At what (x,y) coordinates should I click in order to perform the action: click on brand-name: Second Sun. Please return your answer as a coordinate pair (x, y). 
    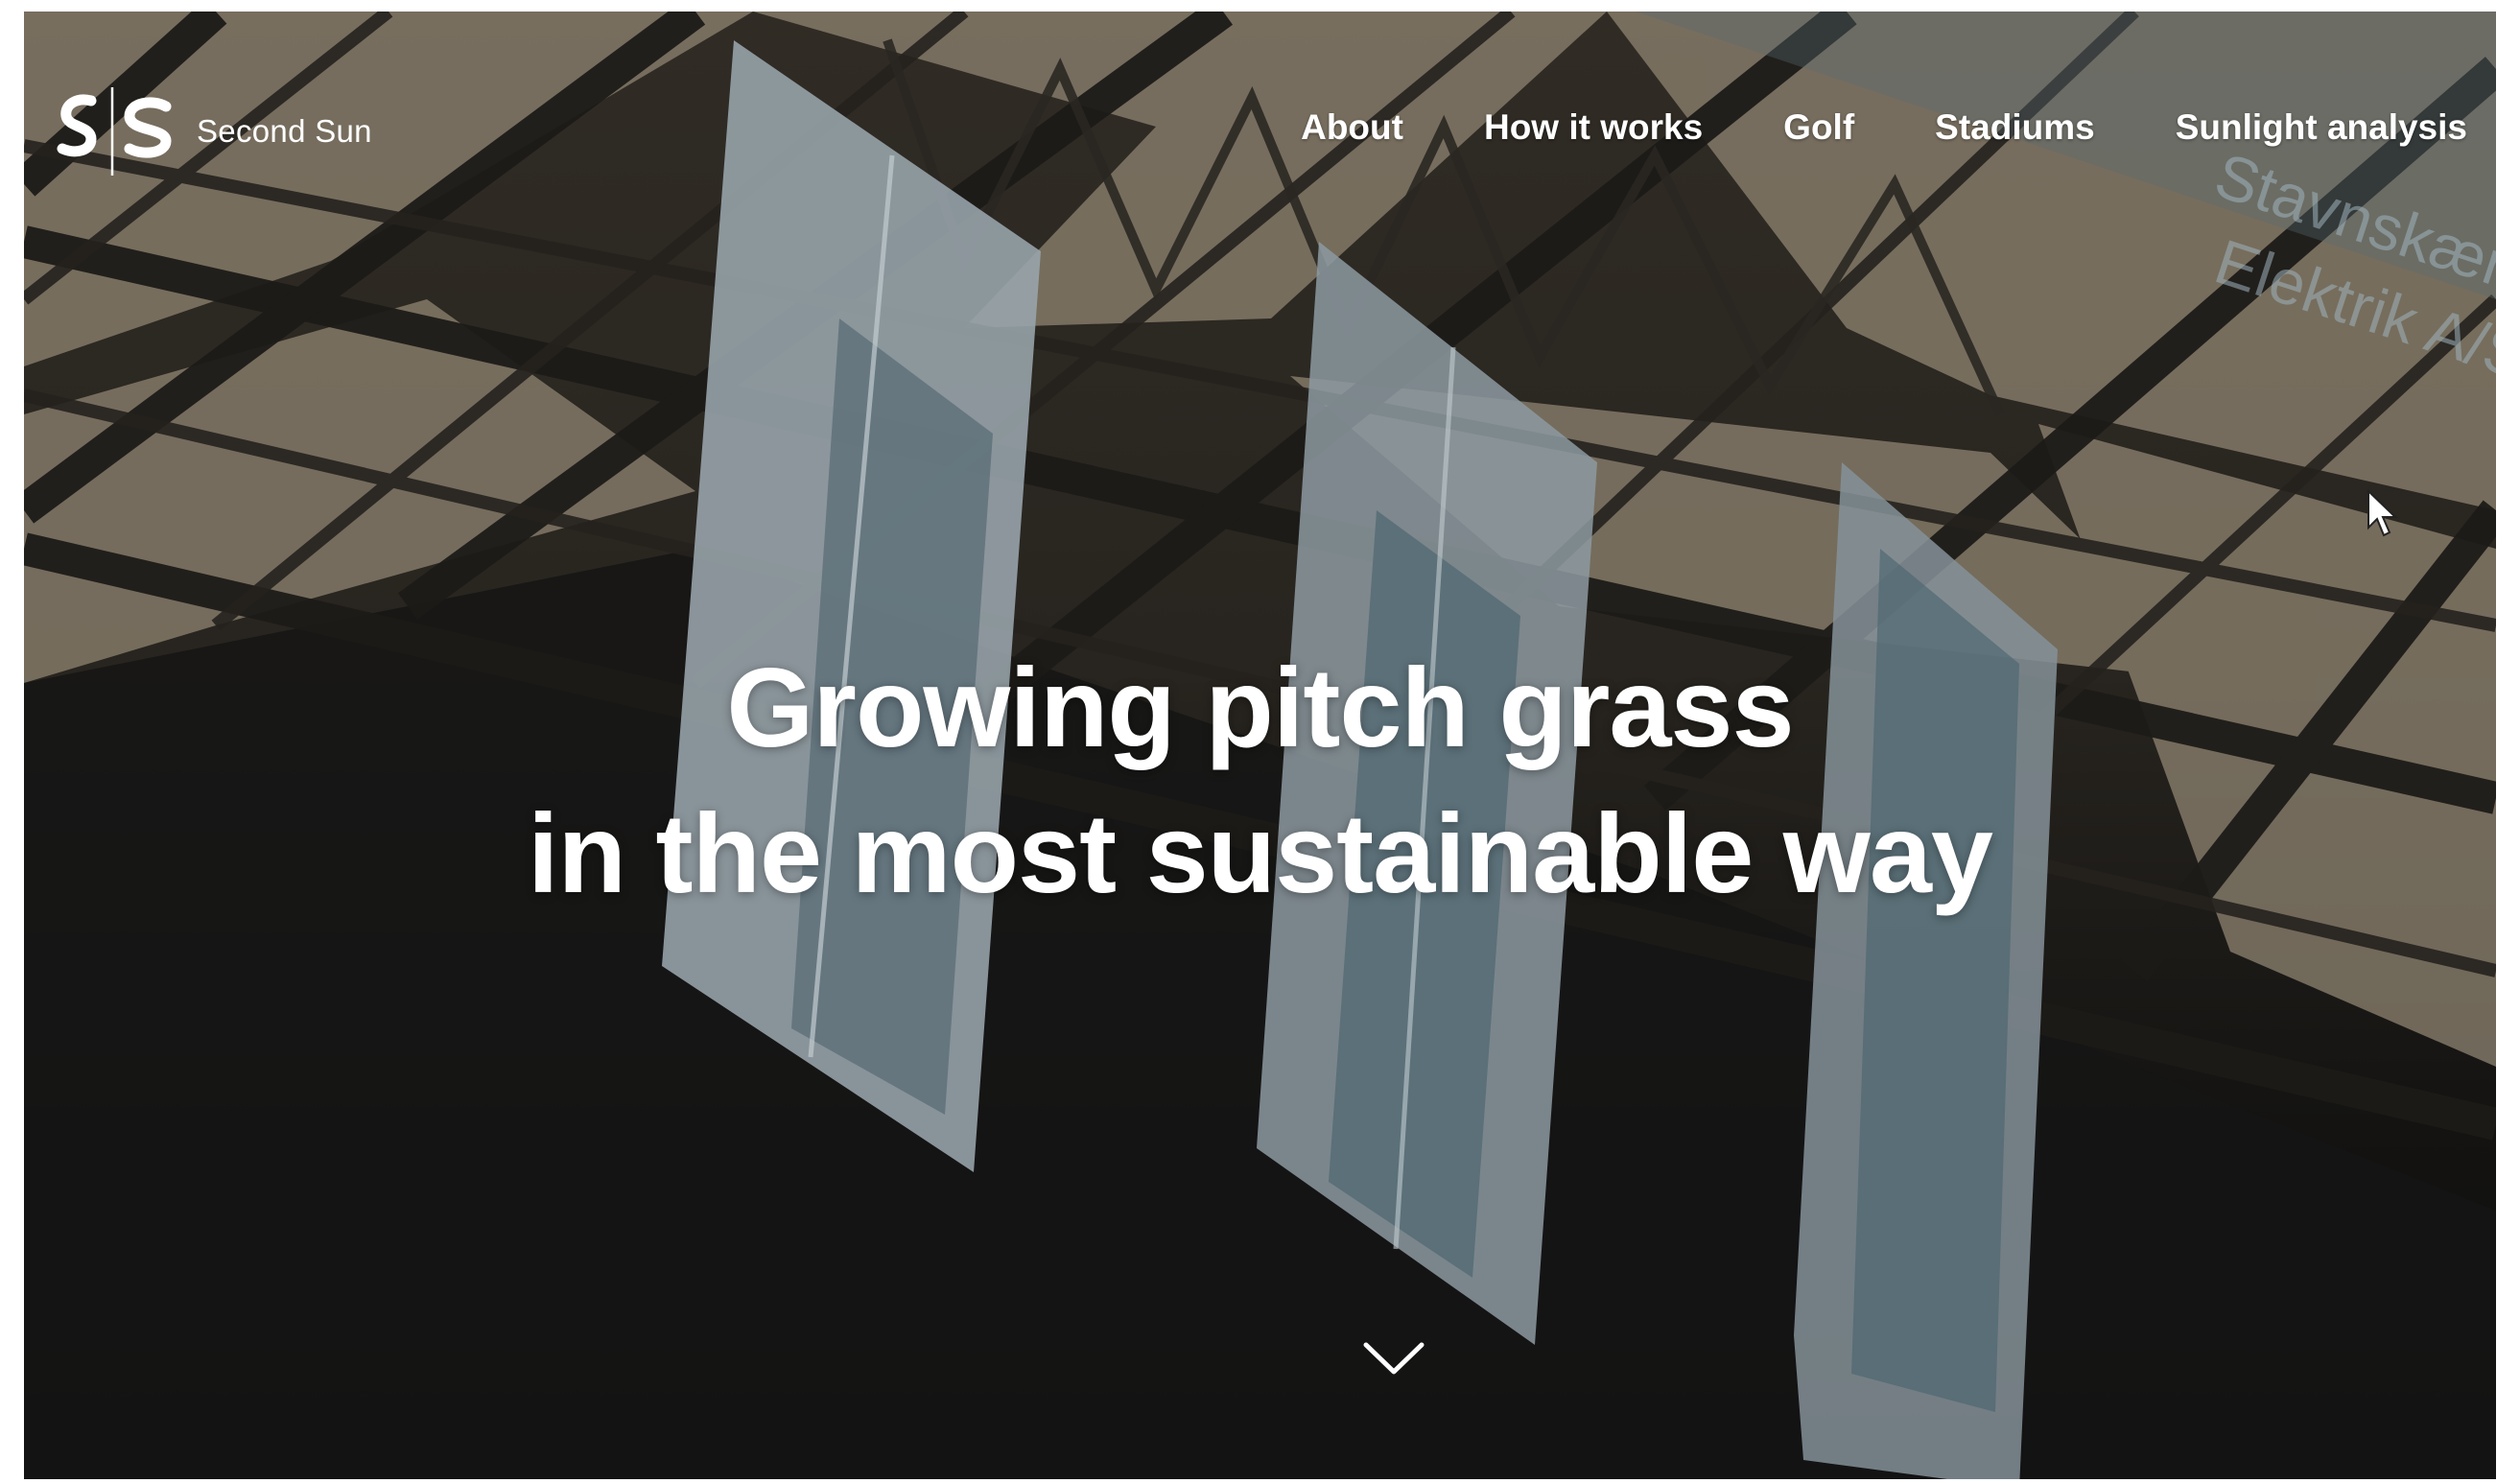
    Looking at the image, I should click on (284, 131).